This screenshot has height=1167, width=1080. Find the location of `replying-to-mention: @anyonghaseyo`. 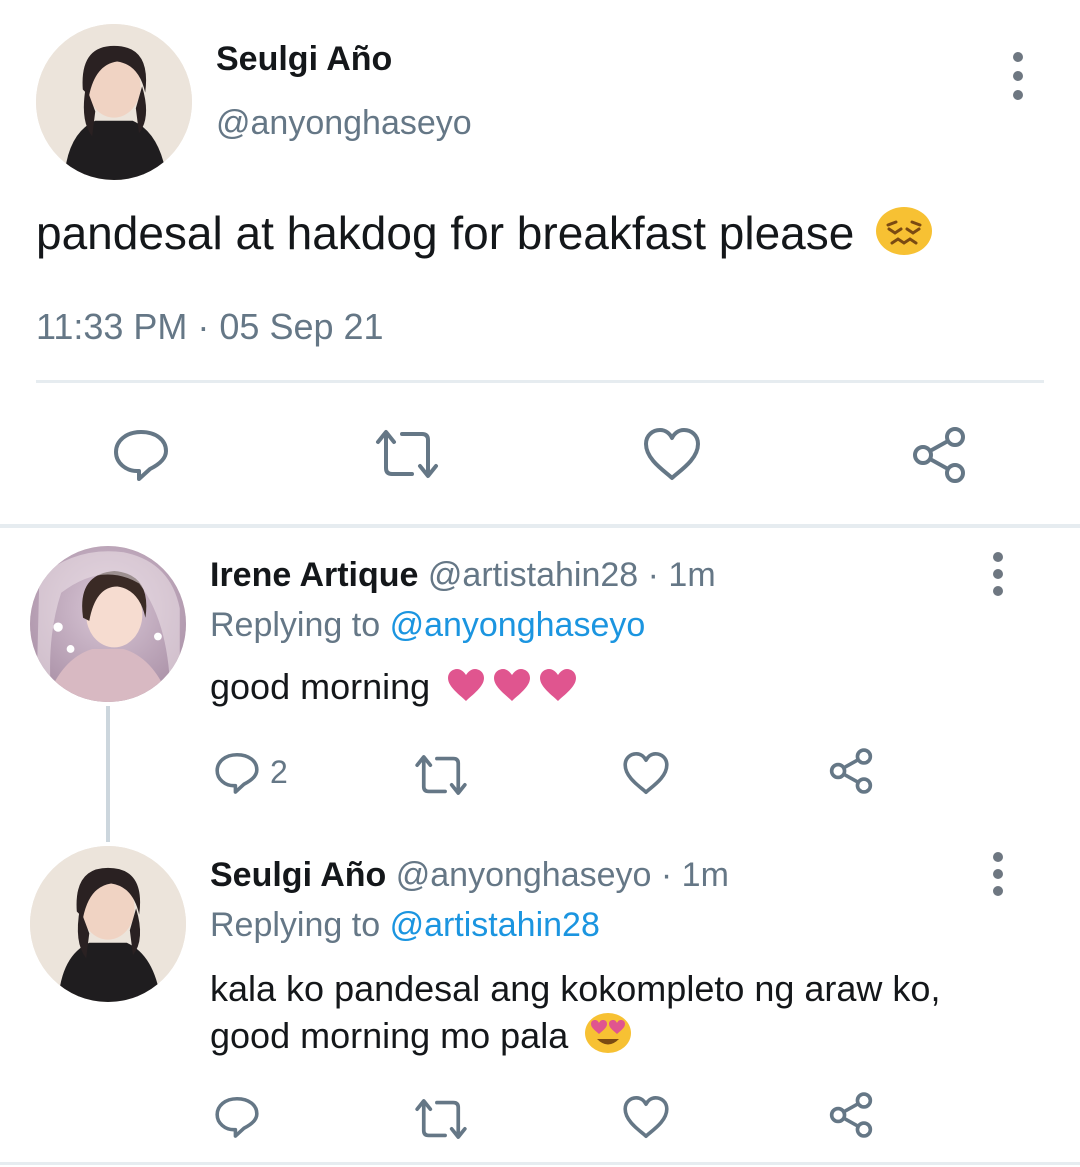

replying-to-mention: @anyonghaseyo is located at coordinates (518, 625).